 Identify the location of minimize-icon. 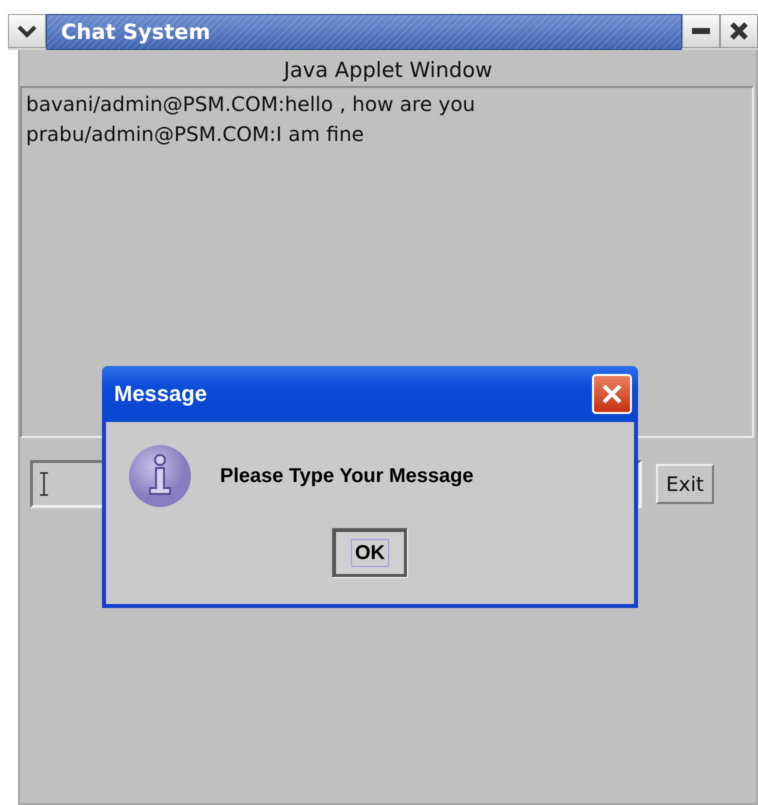
(701, 31).